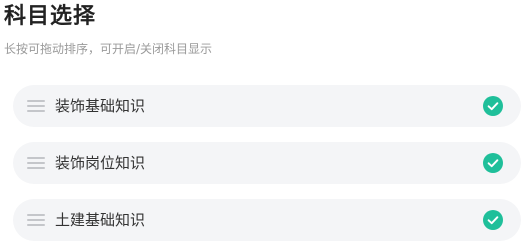 The image size is (532, 250). I want to click on subject-label: 装饰基础知识, so click(100, 106).